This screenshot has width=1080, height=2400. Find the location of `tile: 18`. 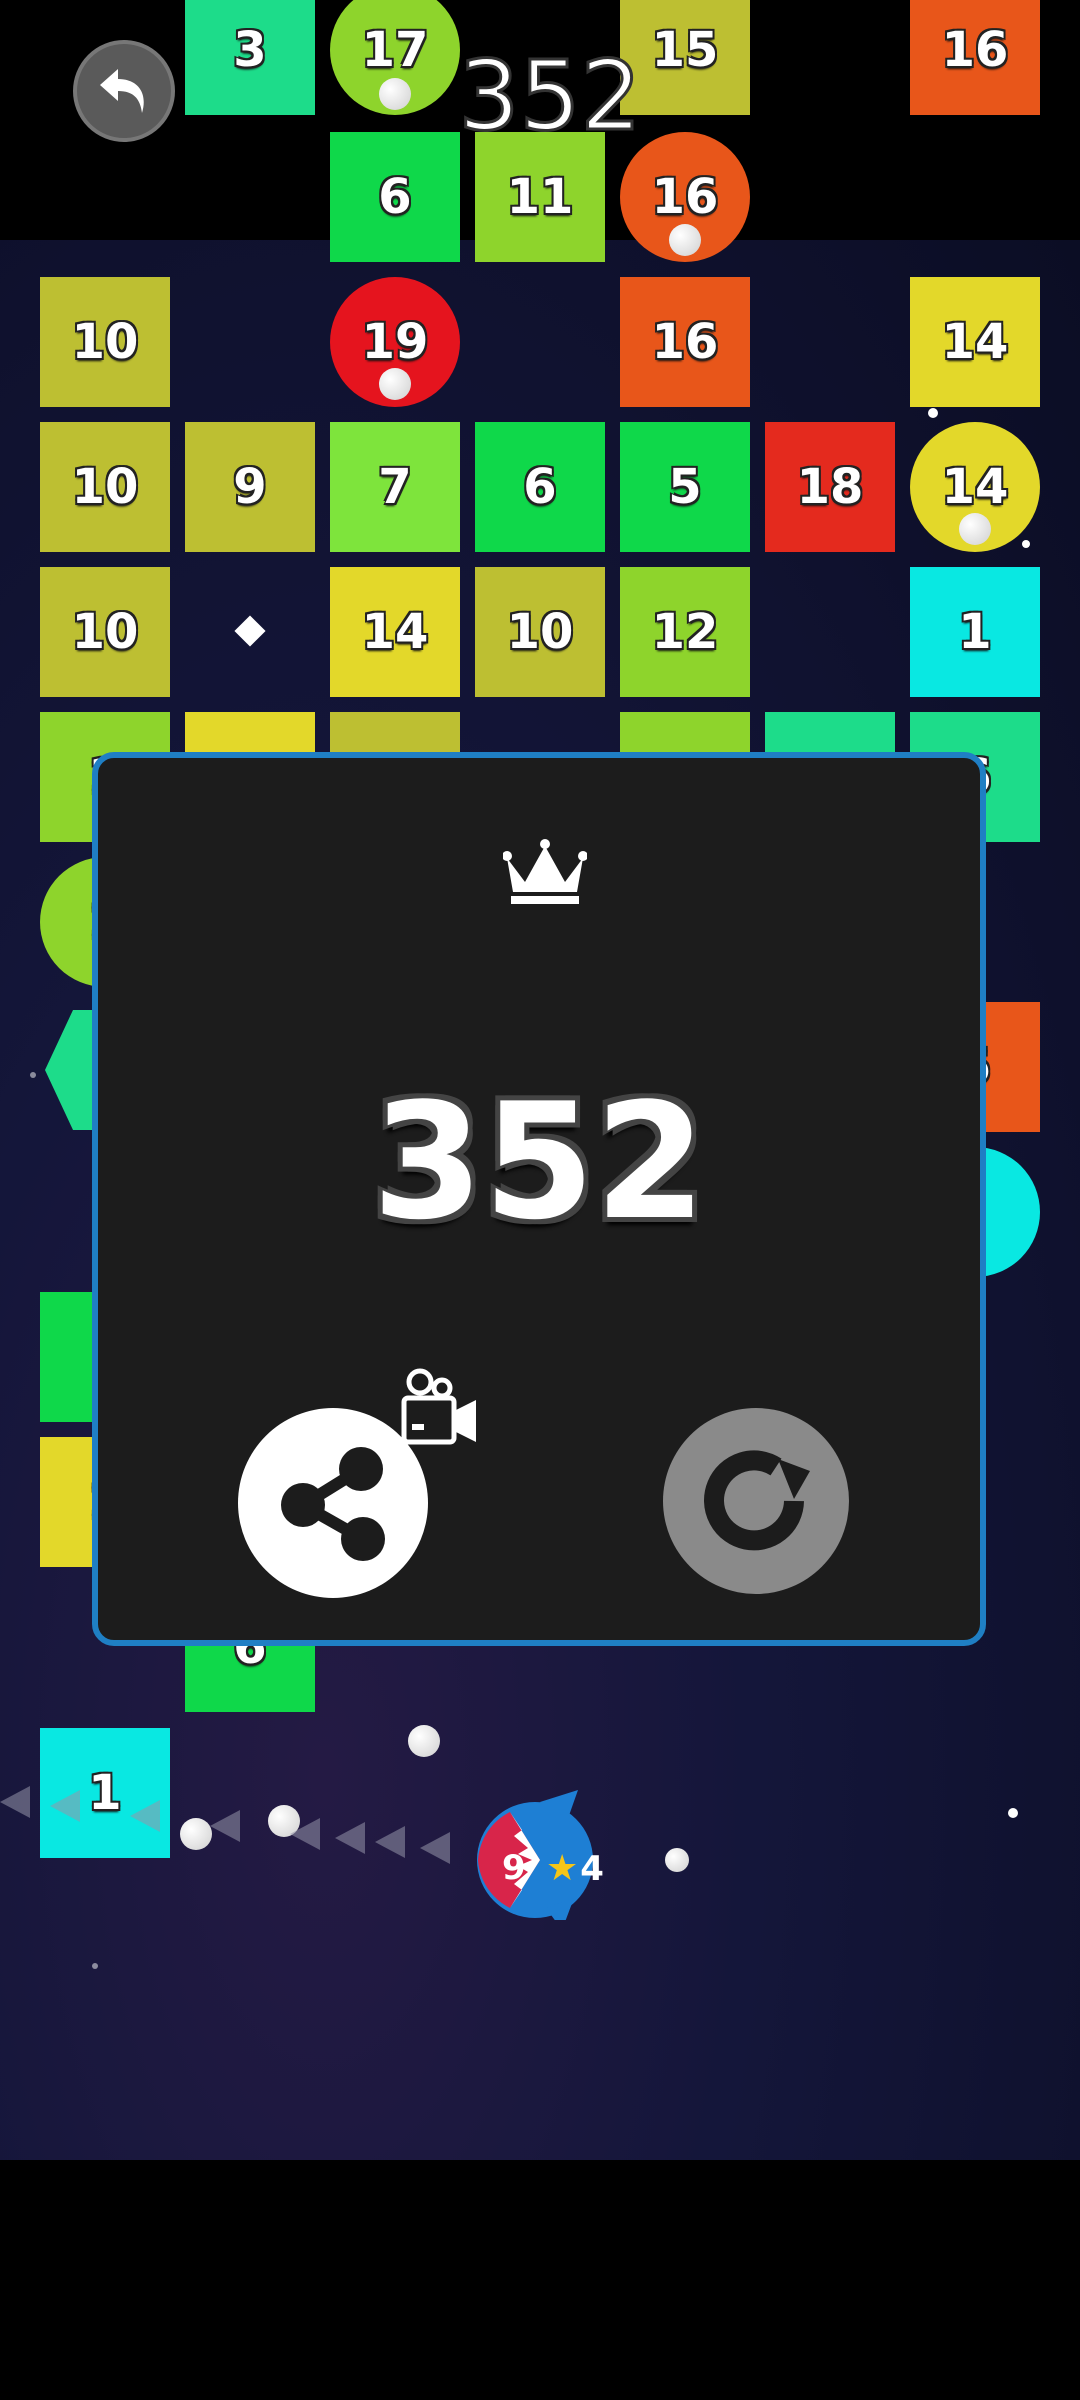

tile: 18 is located at coordinates (830, 487).